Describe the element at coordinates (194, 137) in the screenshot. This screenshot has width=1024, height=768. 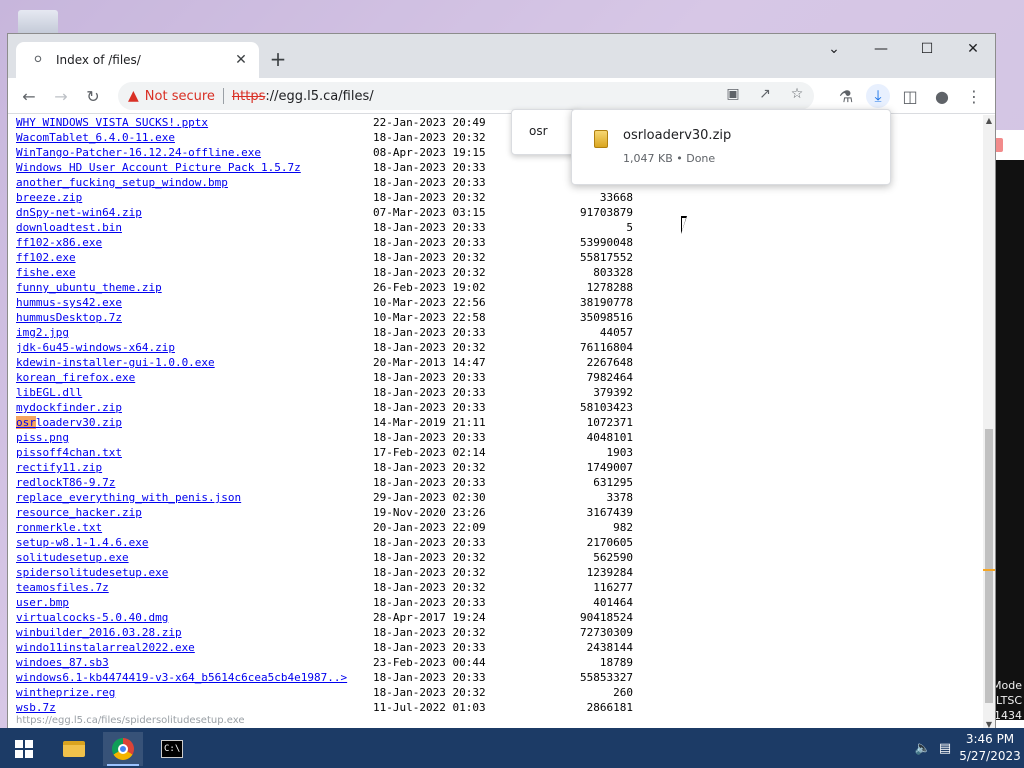
I see `file-link: WacomTablet_6.4.0-11.exe` at that location.